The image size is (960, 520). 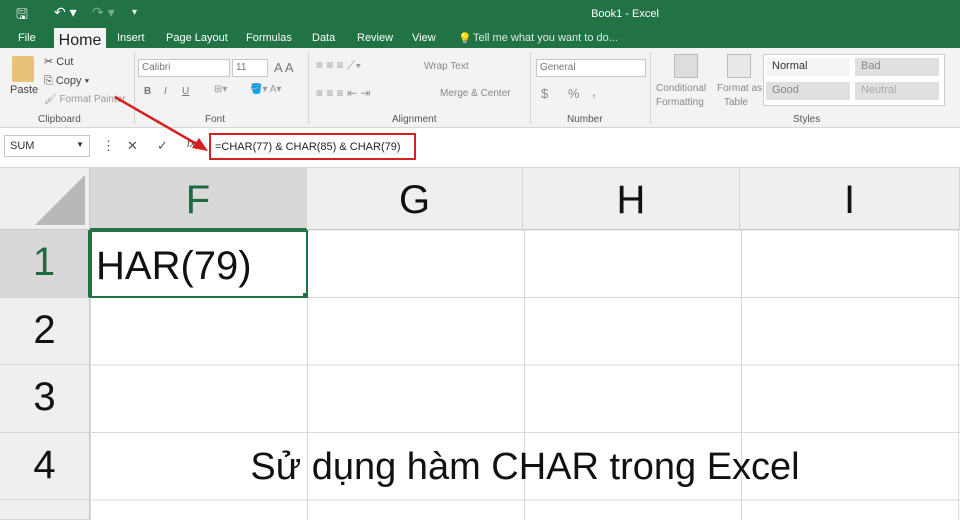 I want to click on row-header-3: 3, so click(x=45, y=399).